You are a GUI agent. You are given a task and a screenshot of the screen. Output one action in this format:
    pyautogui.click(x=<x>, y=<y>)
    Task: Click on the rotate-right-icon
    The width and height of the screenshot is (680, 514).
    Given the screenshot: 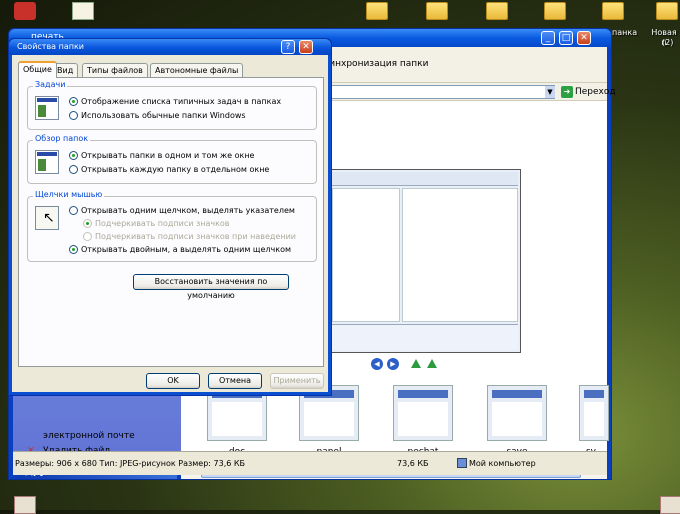 What is the action you would take?
    pyautogui.click(x=432, y=363)
    